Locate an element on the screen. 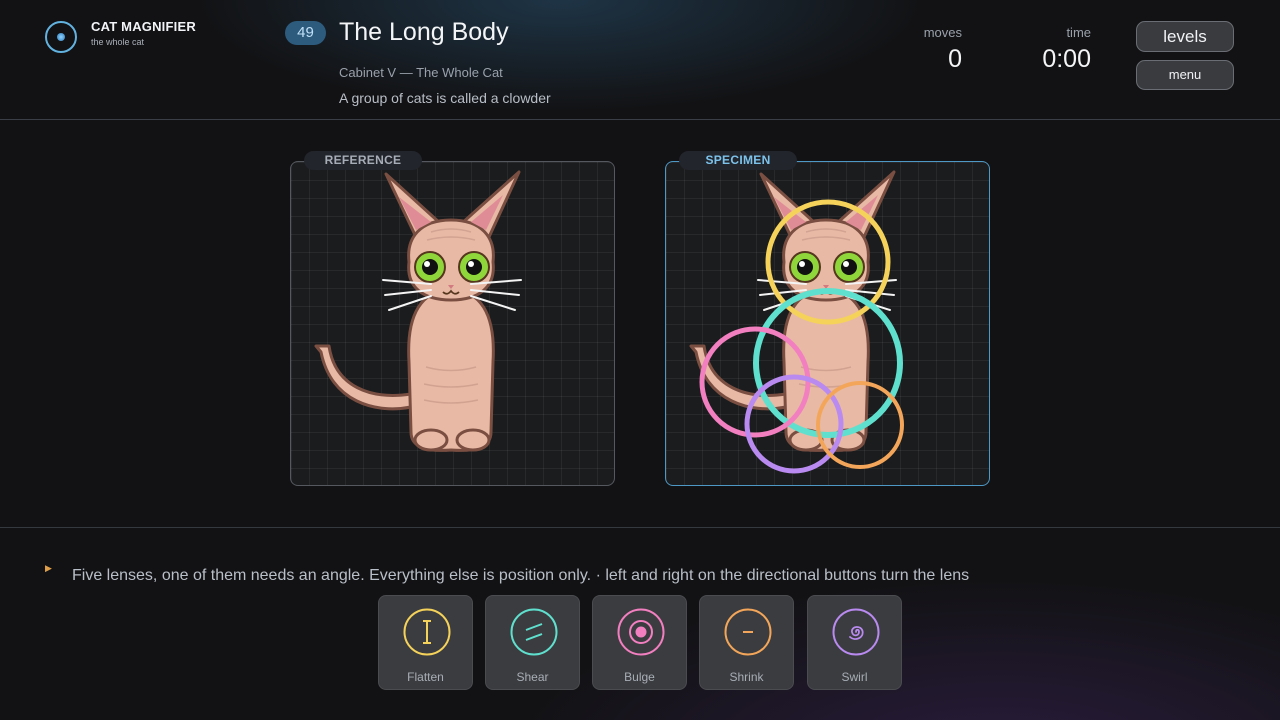 Image resolution: width=1280 pixels, height=720 pixels. lens-label-shrink: Shrink is located at coordinates (746, 677).